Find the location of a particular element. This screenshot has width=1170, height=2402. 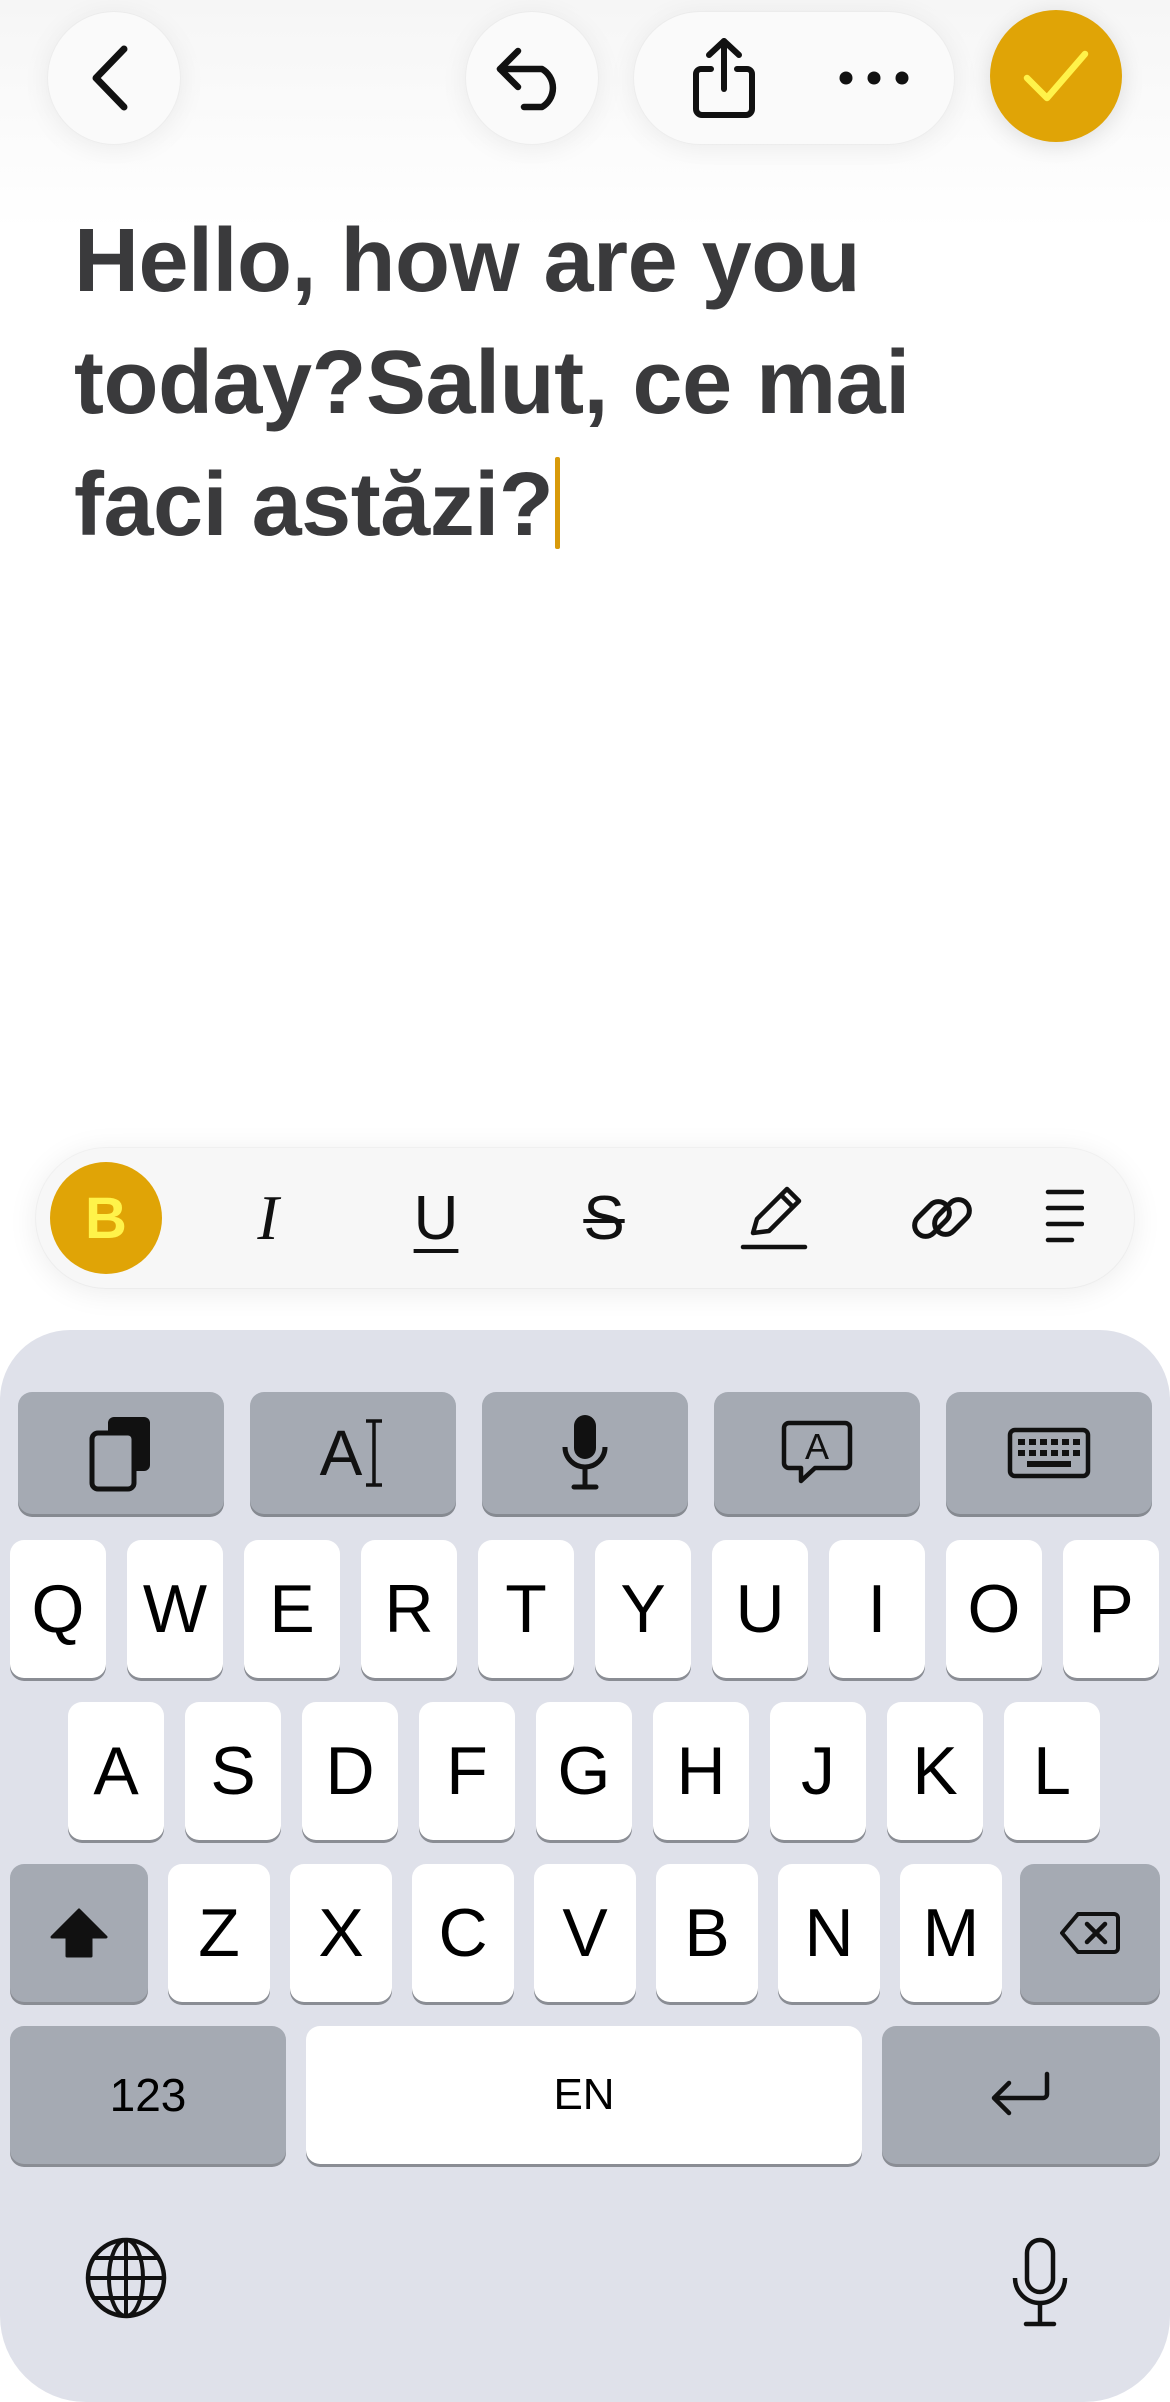

key-b: B is located at coordinates (707, 1933).